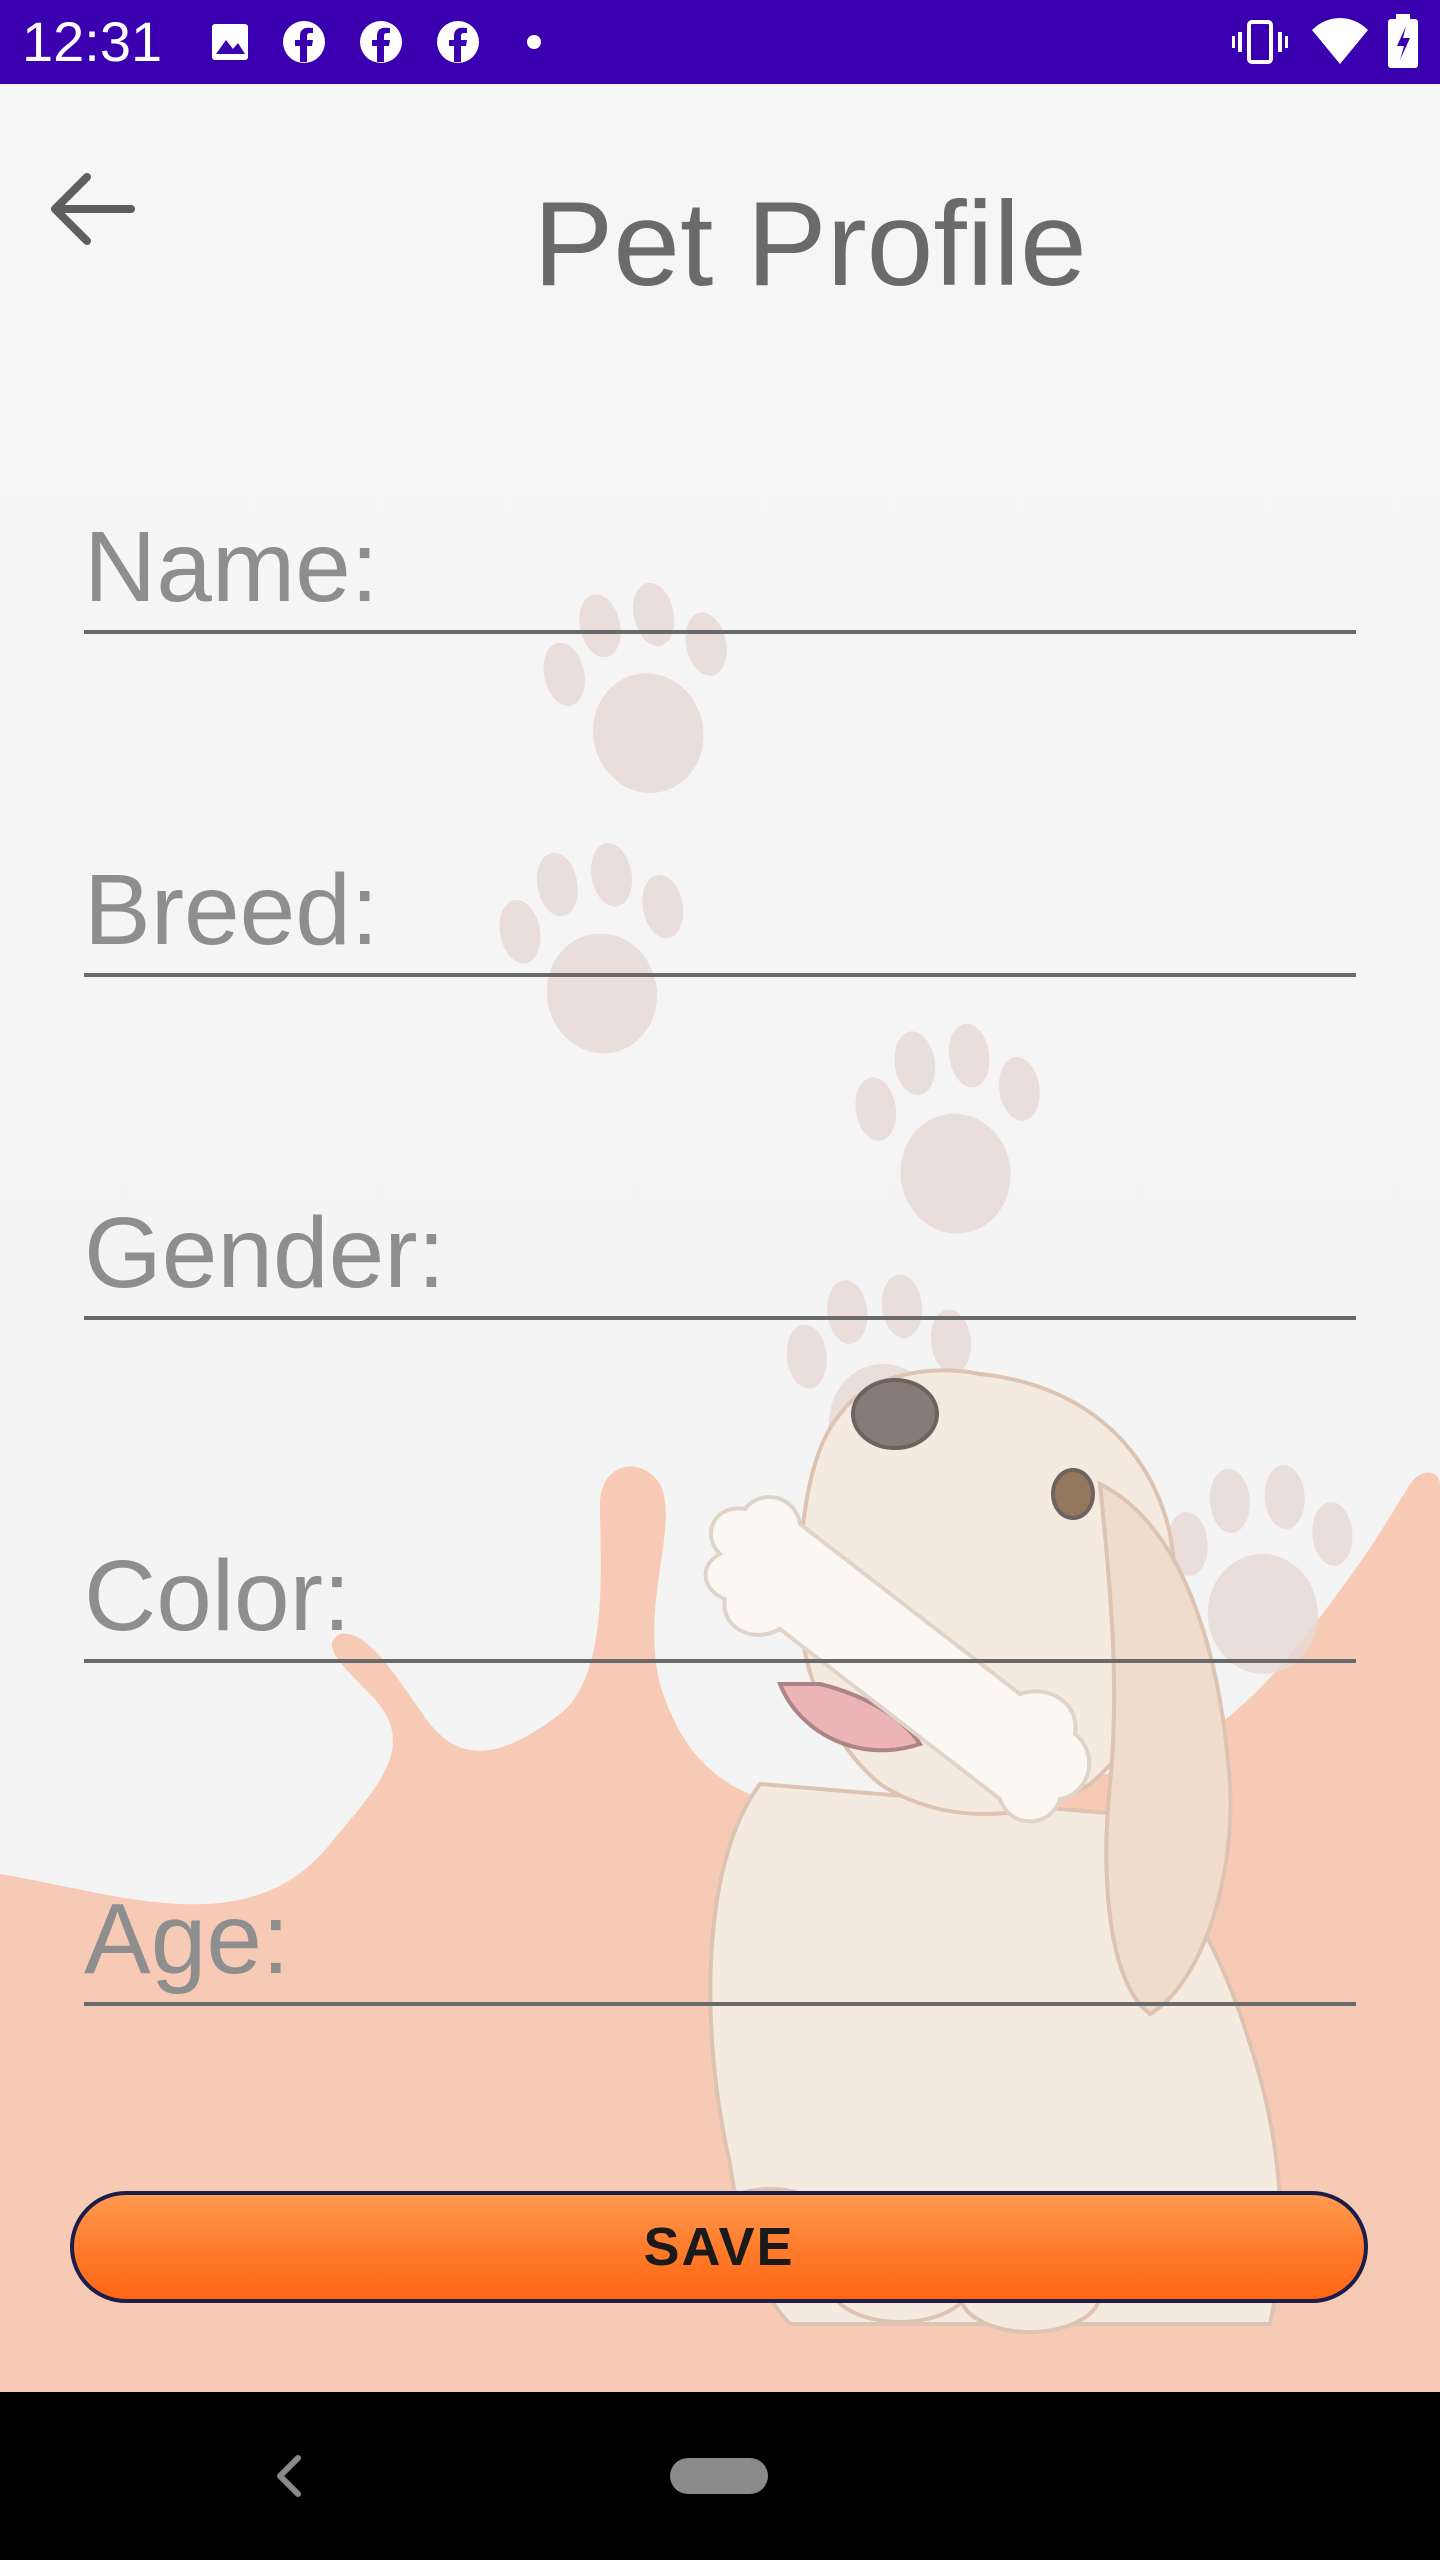 The image size is (1440, 2560). What do you see at coordinates (534, 42) in the screenshot?
I see `dot-icon` at bounding box center [534, 42].